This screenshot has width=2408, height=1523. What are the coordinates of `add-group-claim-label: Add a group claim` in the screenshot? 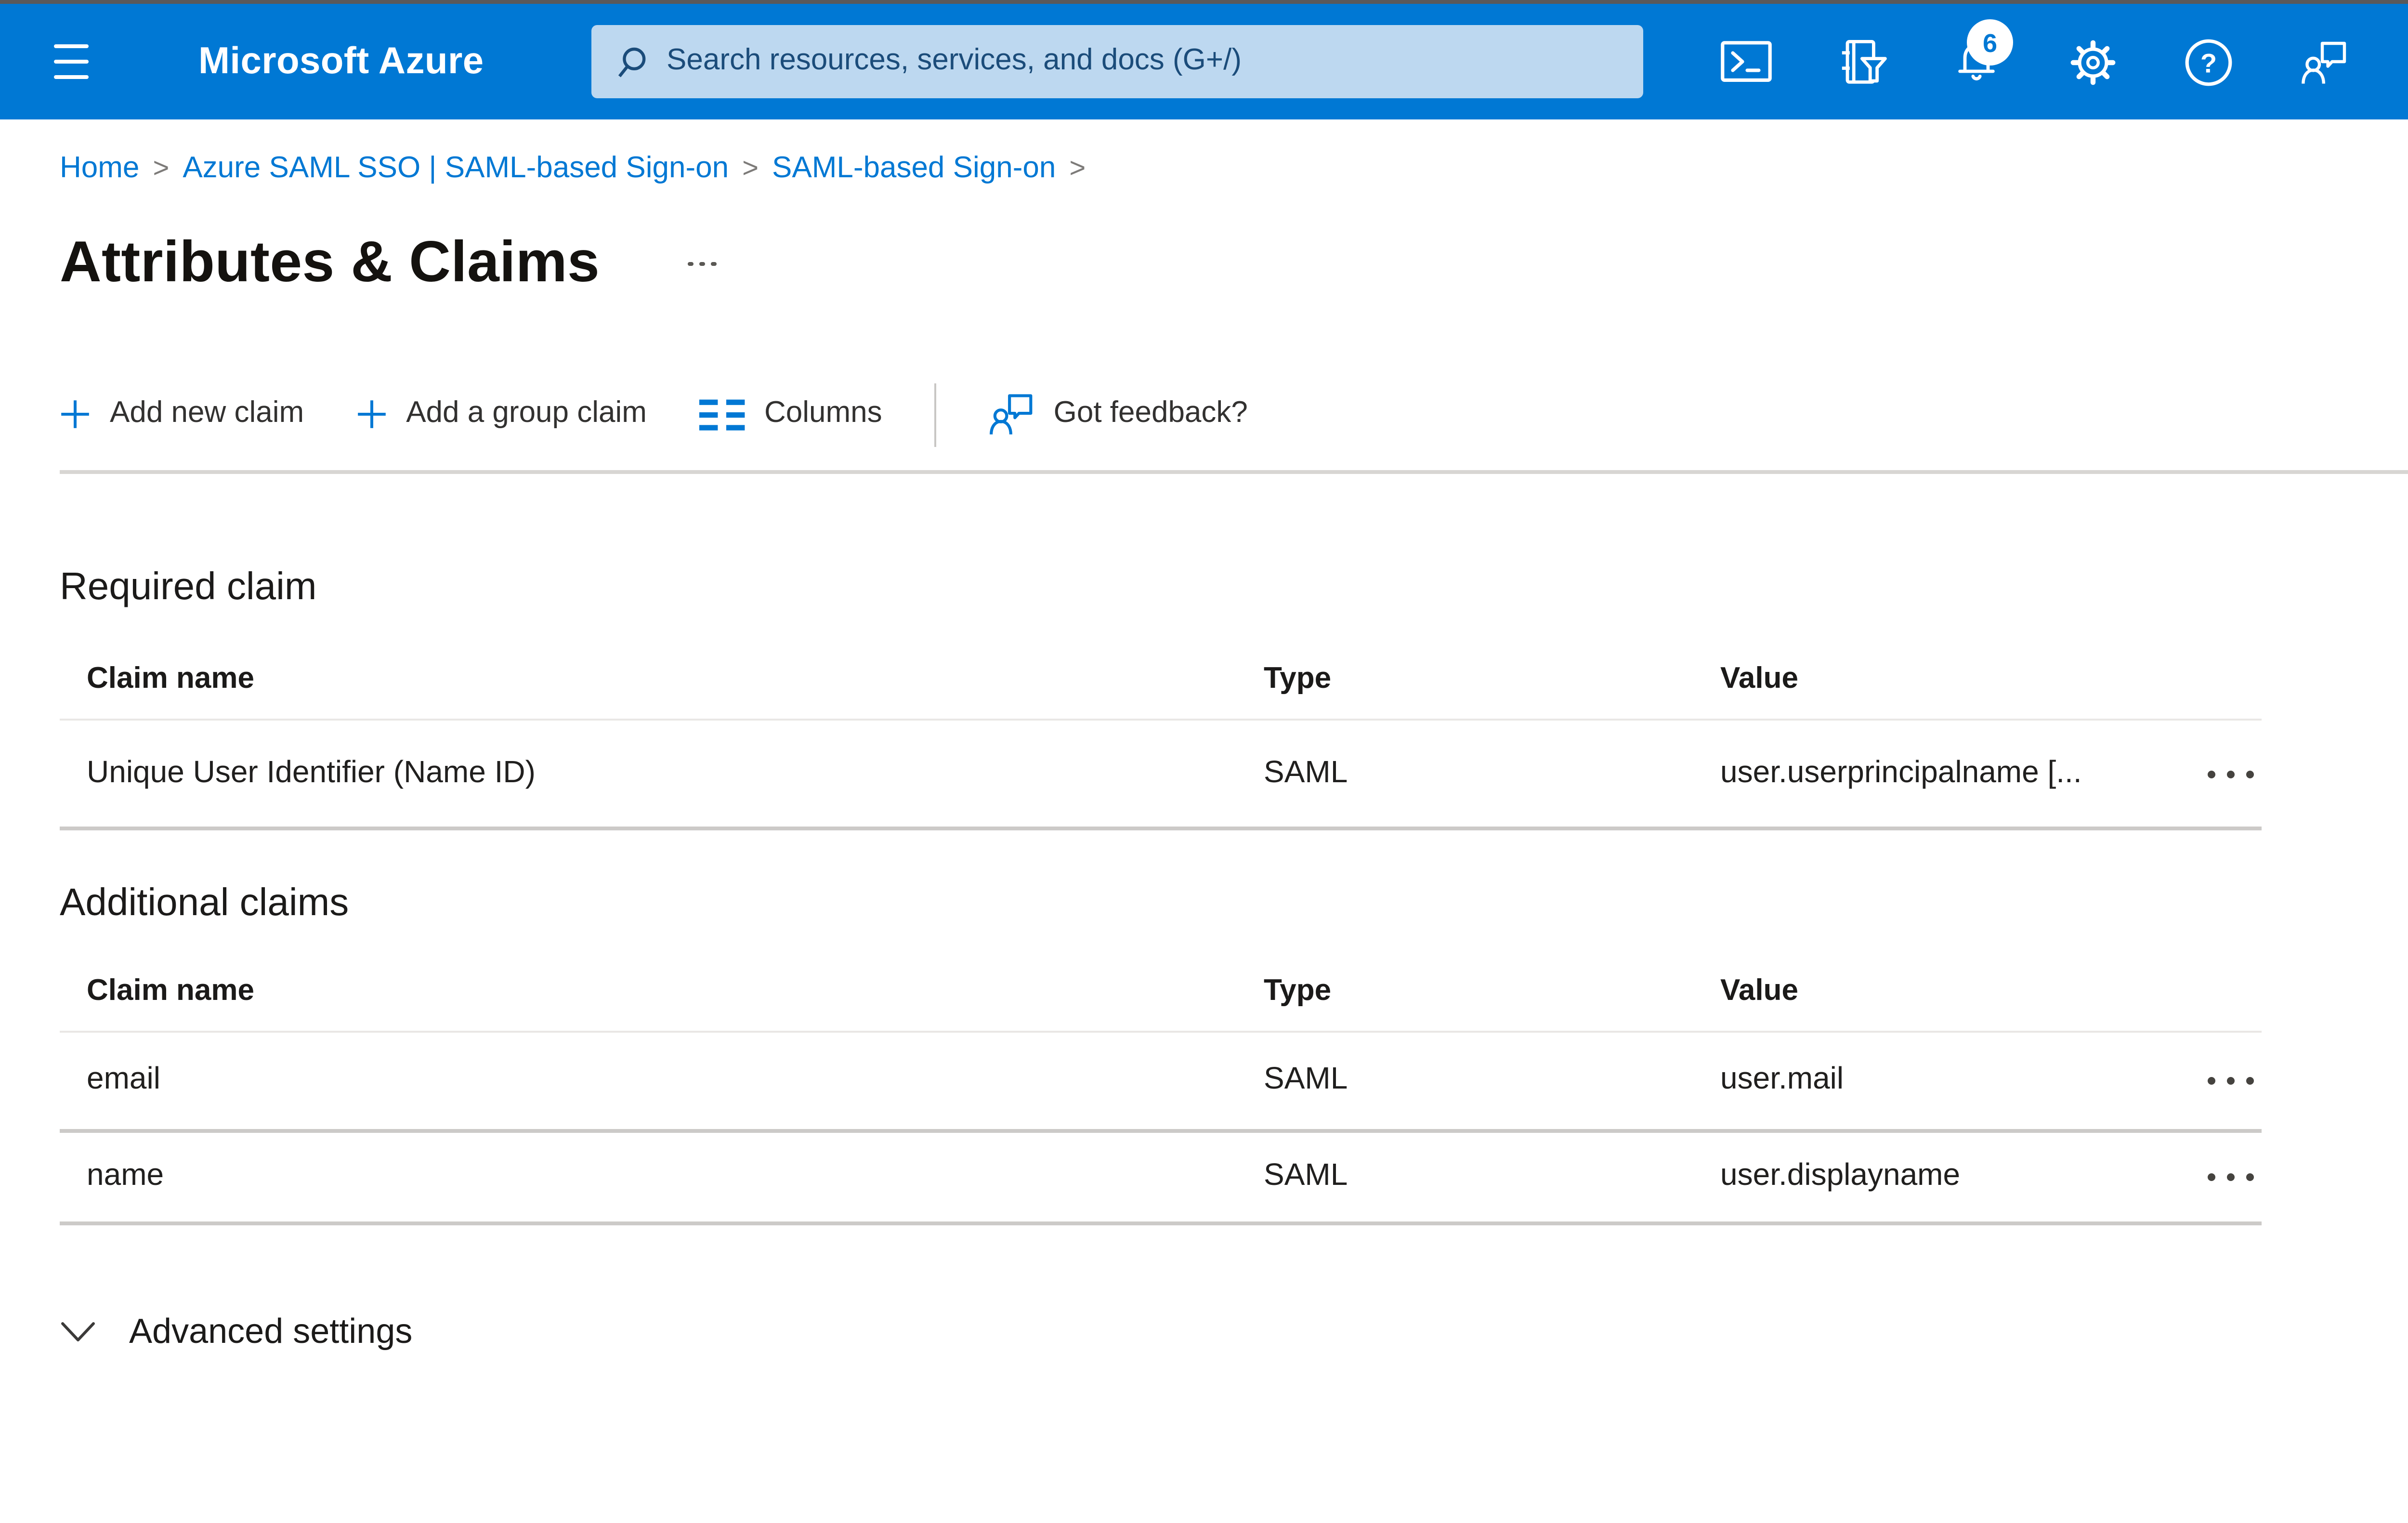 It's located at (526, 413).